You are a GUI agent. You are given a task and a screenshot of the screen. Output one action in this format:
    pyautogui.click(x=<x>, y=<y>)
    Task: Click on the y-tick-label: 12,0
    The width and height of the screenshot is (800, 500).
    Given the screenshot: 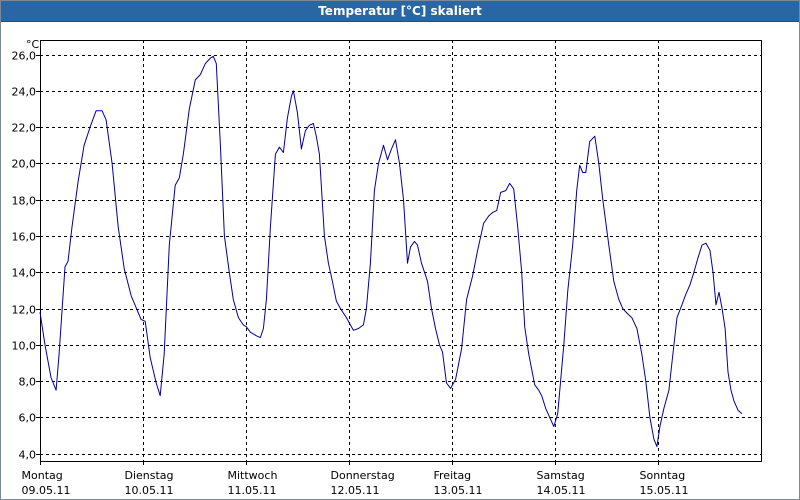 What is the action you would take?
    pyautogui.click(x=24, y=310)
    